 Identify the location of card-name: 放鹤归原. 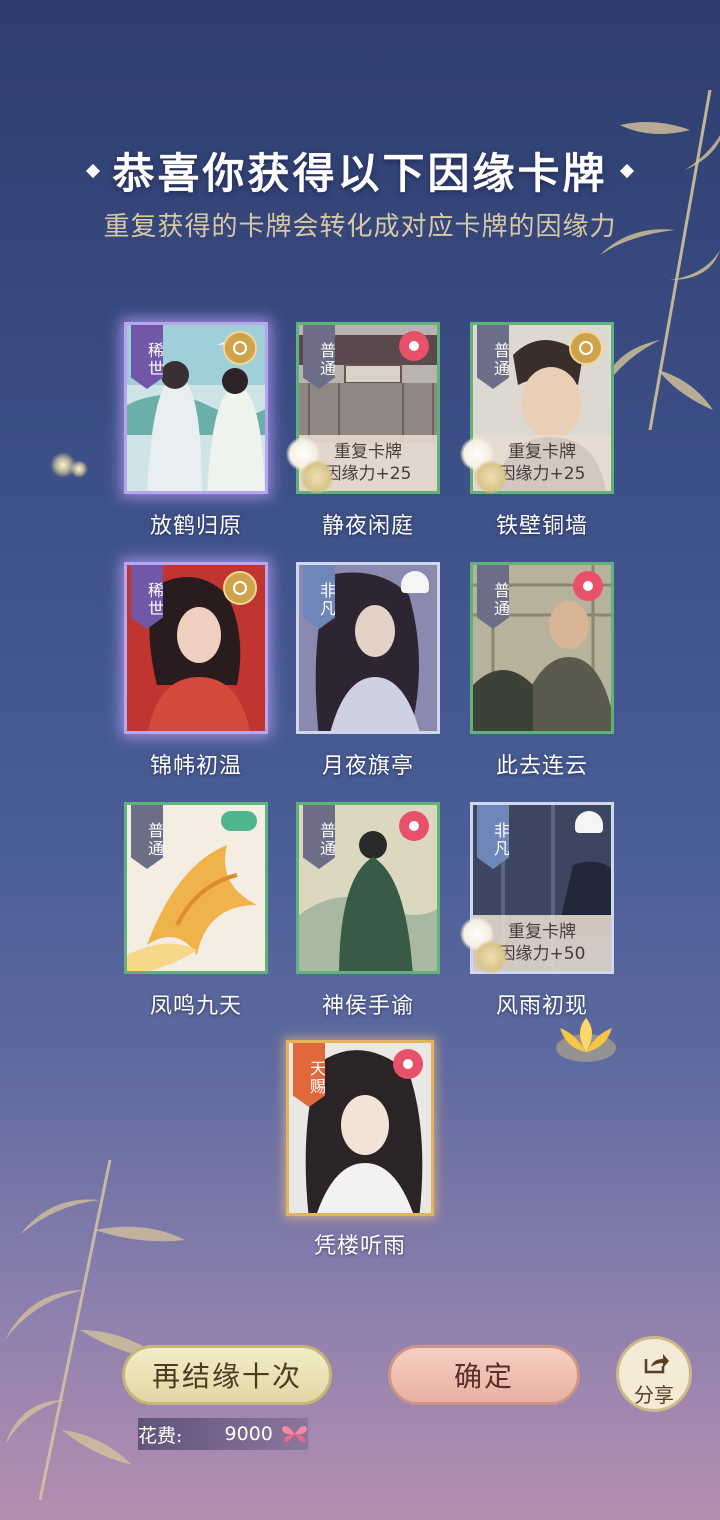
(195, 526).